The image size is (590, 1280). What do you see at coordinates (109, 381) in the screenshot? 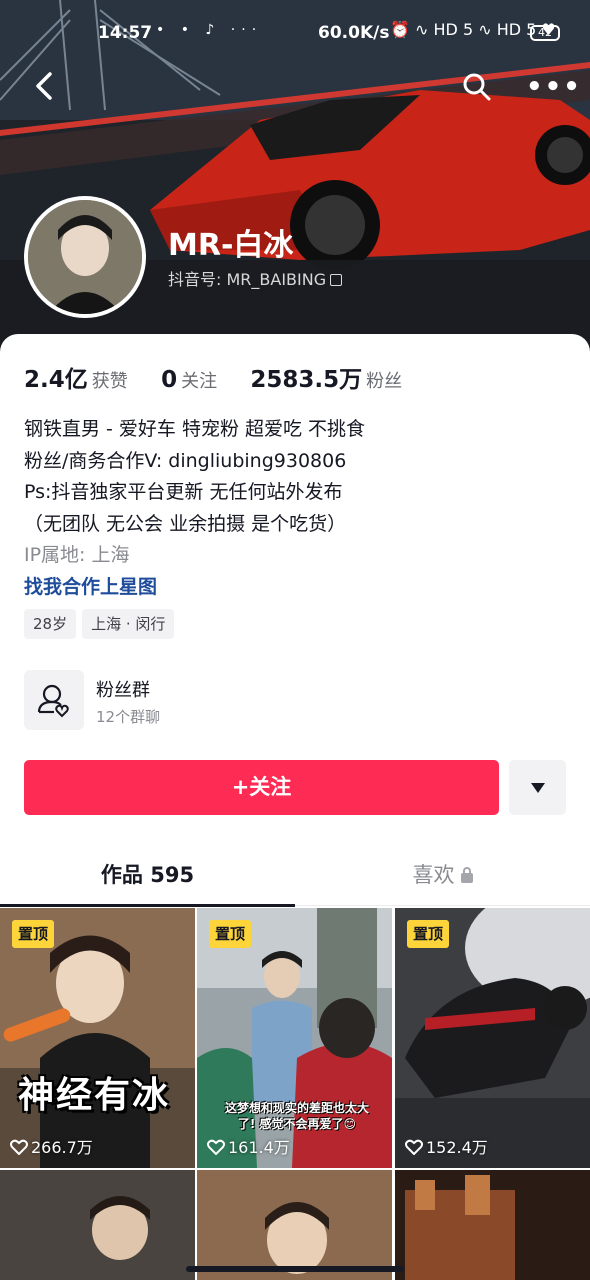
I see `stat-likes-label: 获赞` at bounding box center [109, 381].